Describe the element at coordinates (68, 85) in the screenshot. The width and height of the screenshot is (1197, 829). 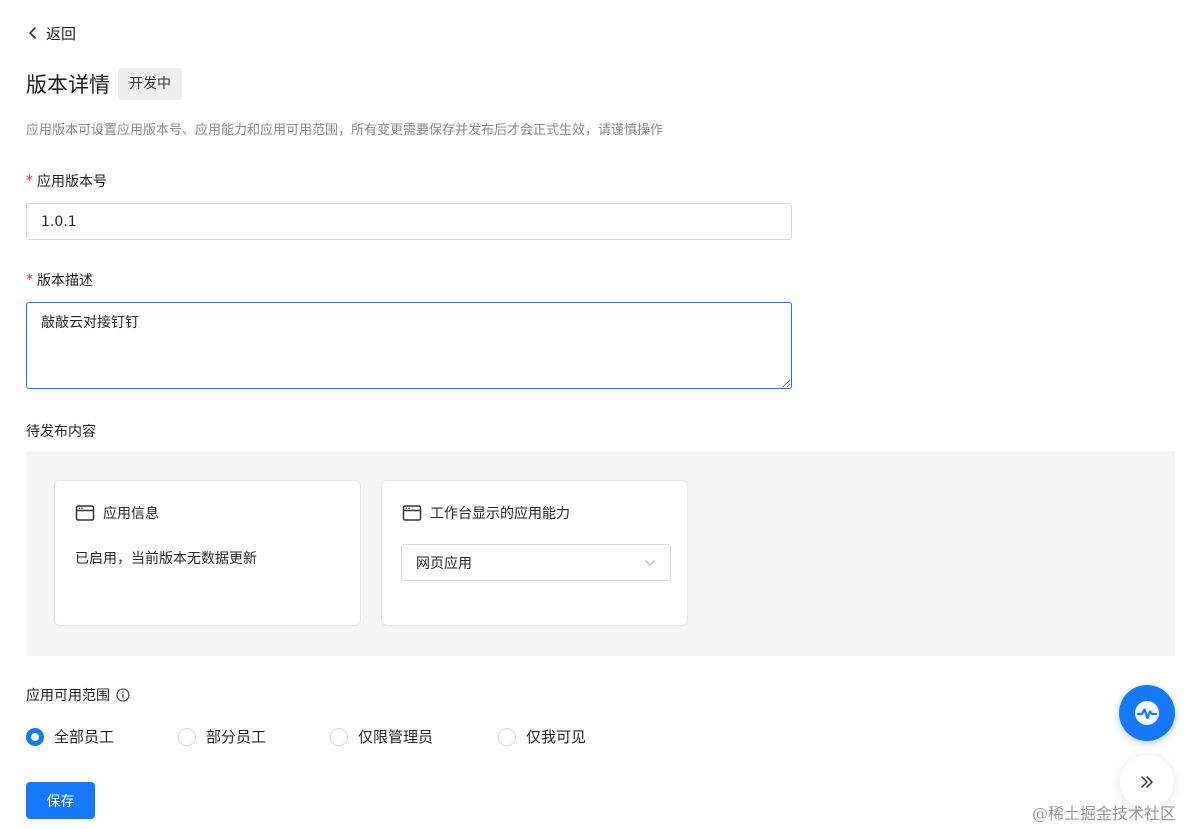
I see `page-title: 版本详情` at that location.